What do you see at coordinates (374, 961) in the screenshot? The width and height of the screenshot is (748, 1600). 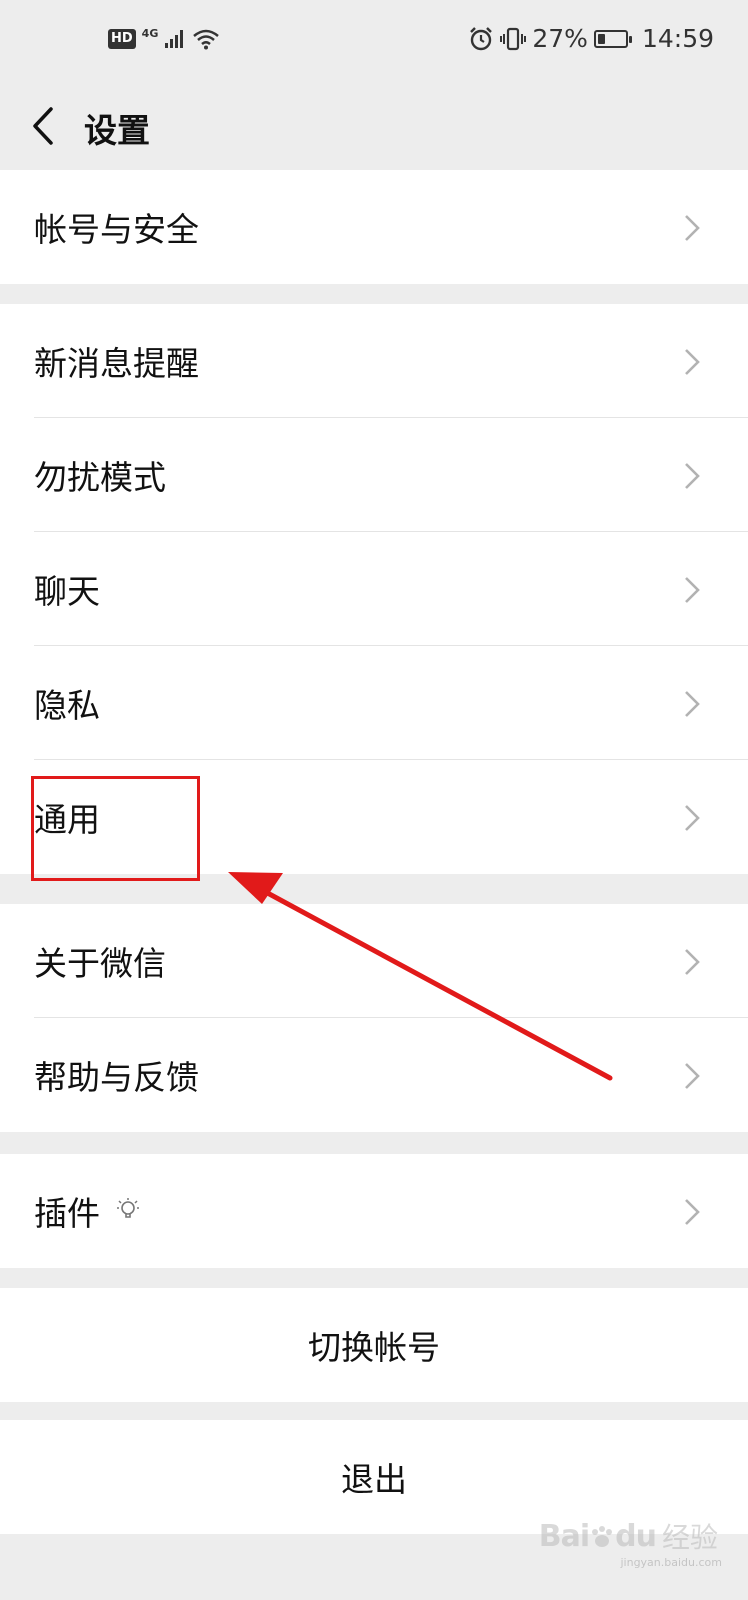 I see `settings-item-about-wechat: 关于微信` at bounding box center [374, 961].